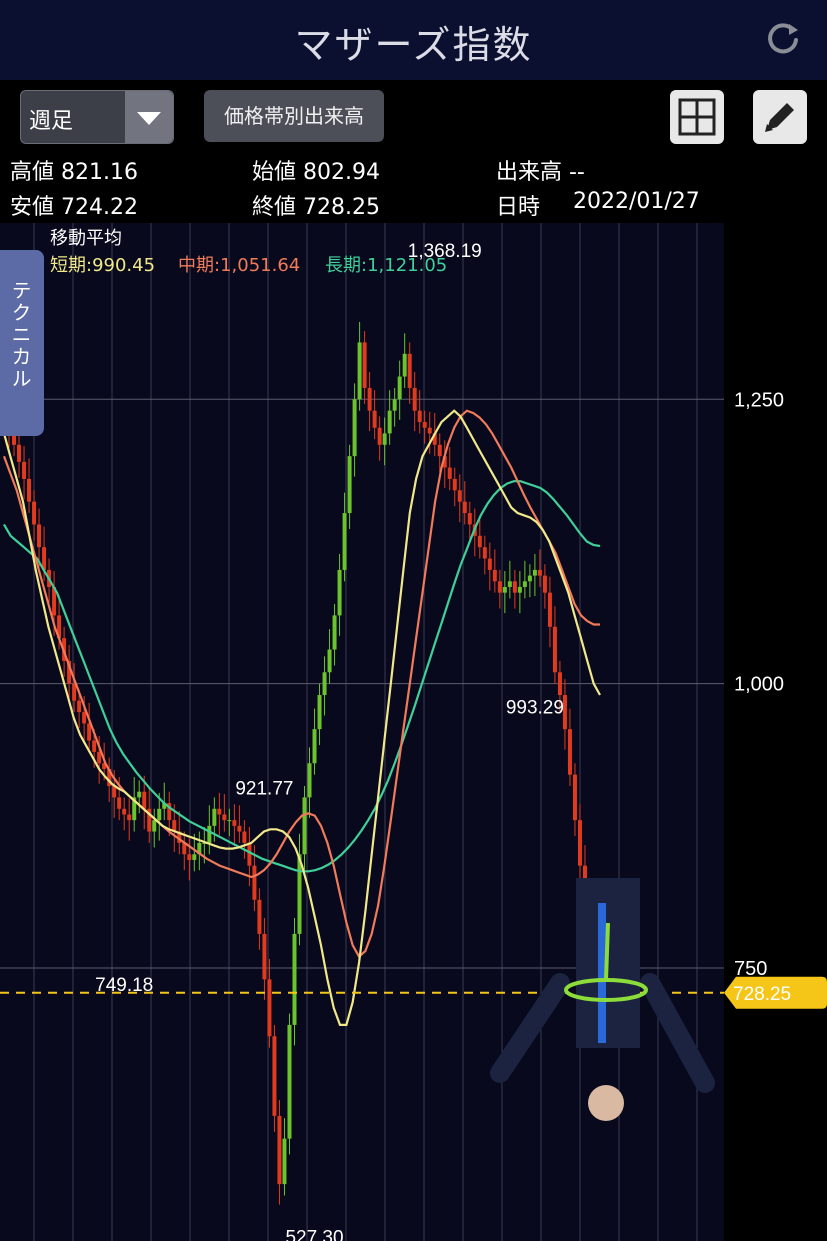  Describe the element at coordinates (316, 172) in the screenshot. I see `stat-open: 始値 802.94` at that location.